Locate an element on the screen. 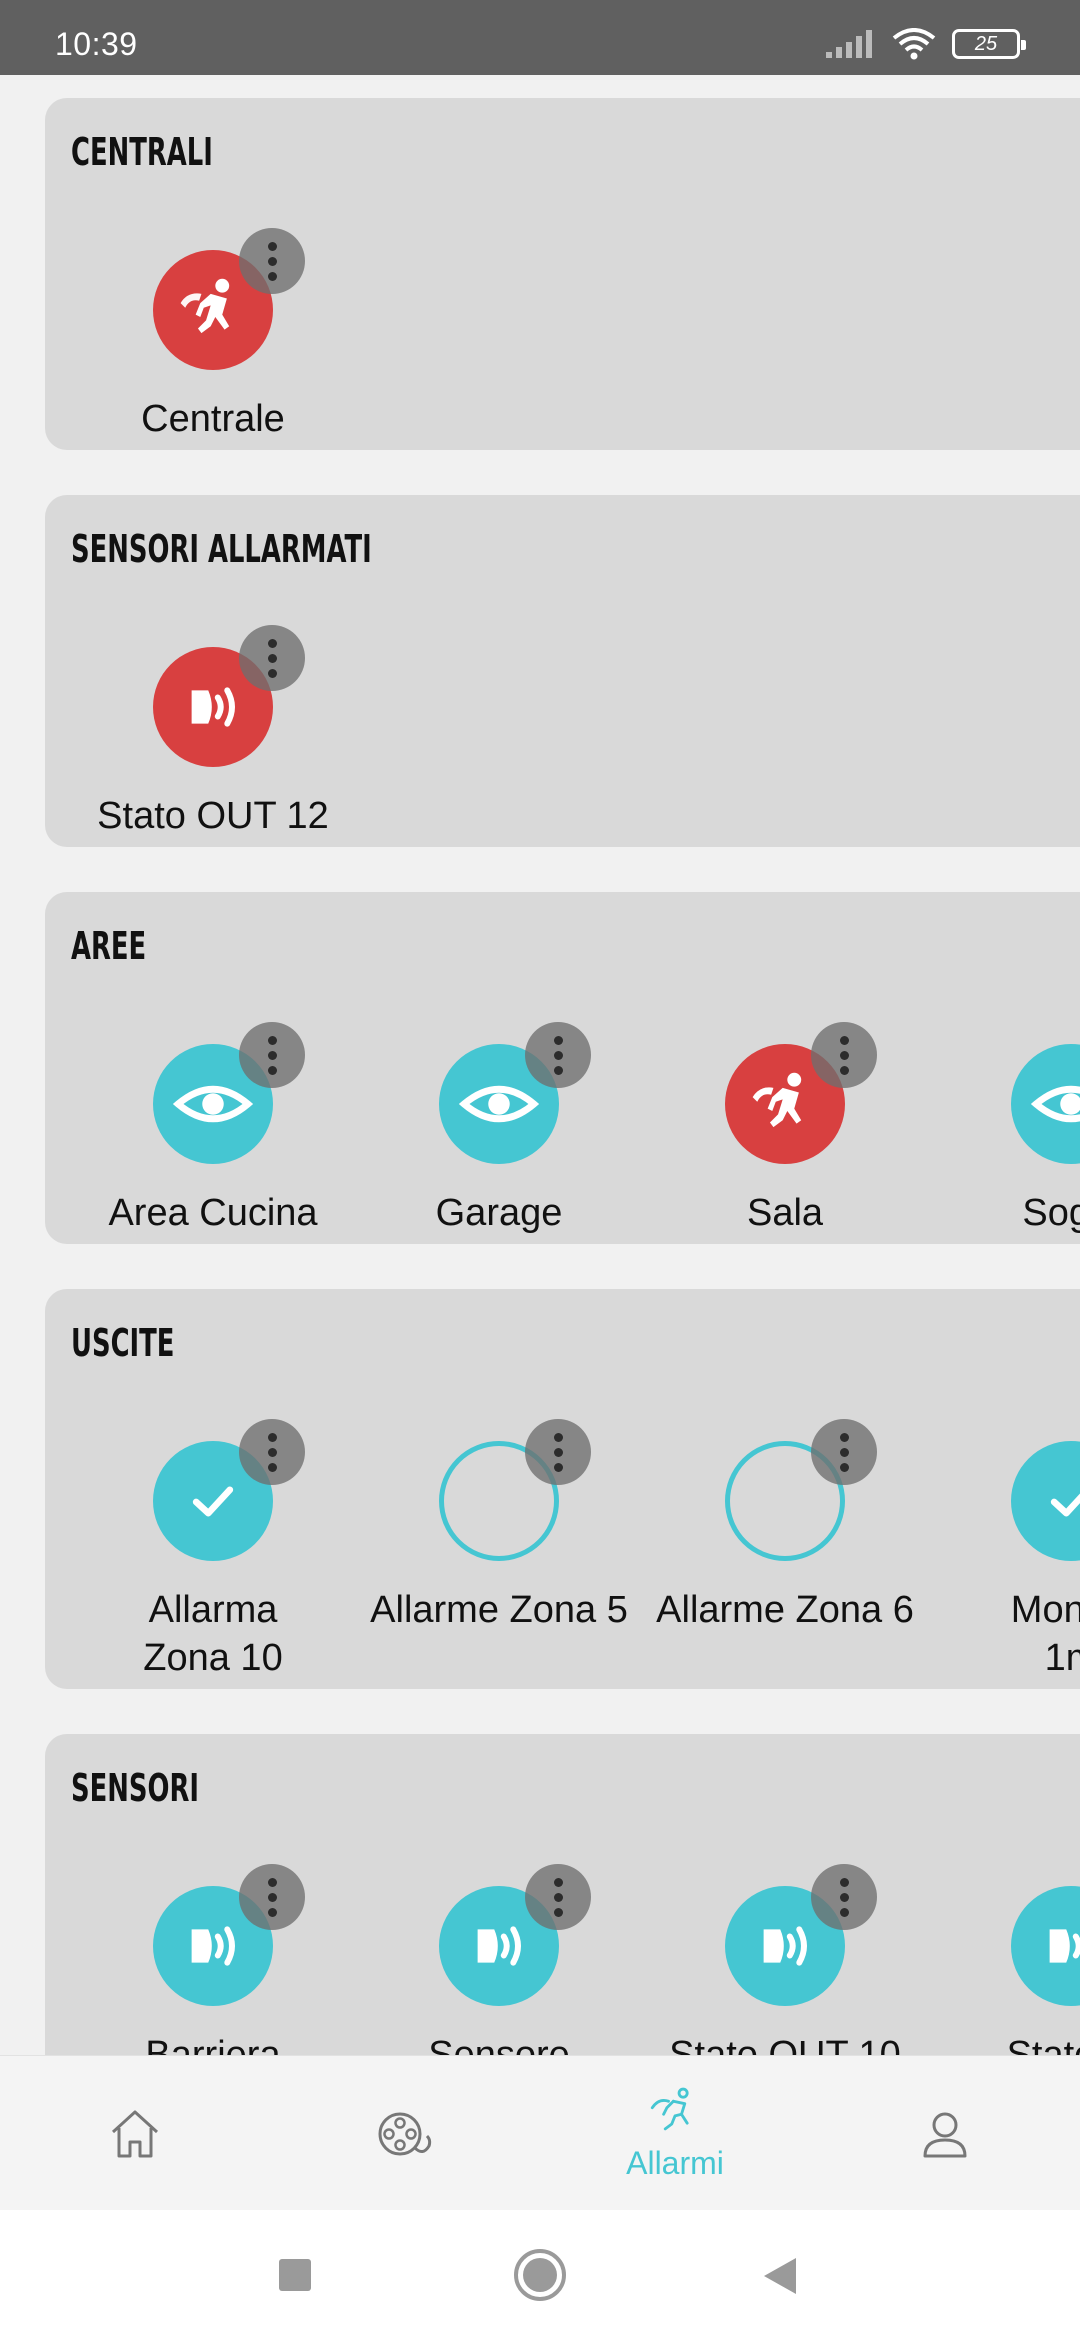  home-button is located at coordinates (540, 2275).